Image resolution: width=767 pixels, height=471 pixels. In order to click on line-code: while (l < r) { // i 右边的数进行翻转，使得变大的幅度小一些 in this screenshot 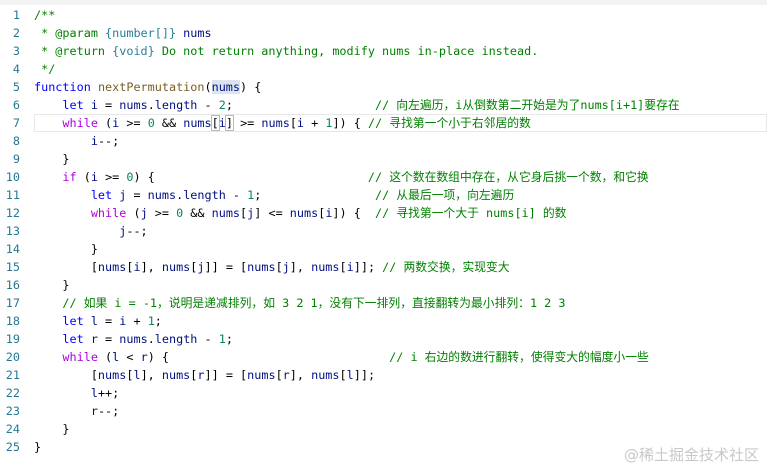, I will do `click(341, 357)`.